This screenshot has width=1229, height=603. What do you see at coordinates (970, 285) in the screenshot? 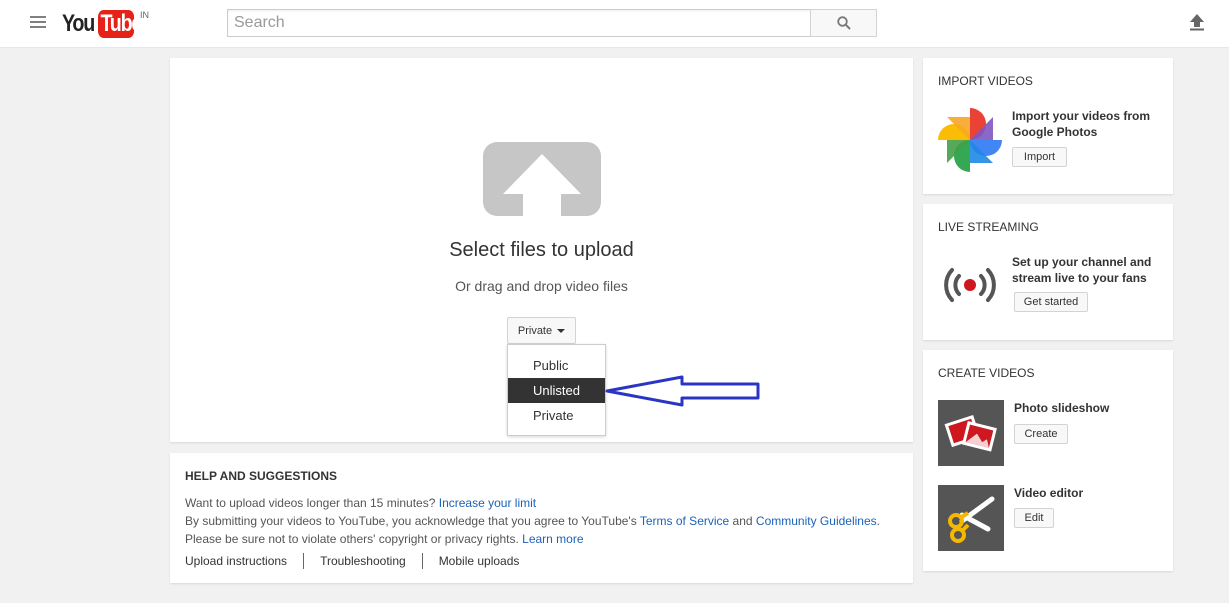
I see `broadcast-icon` at bounding box center [970, 285].